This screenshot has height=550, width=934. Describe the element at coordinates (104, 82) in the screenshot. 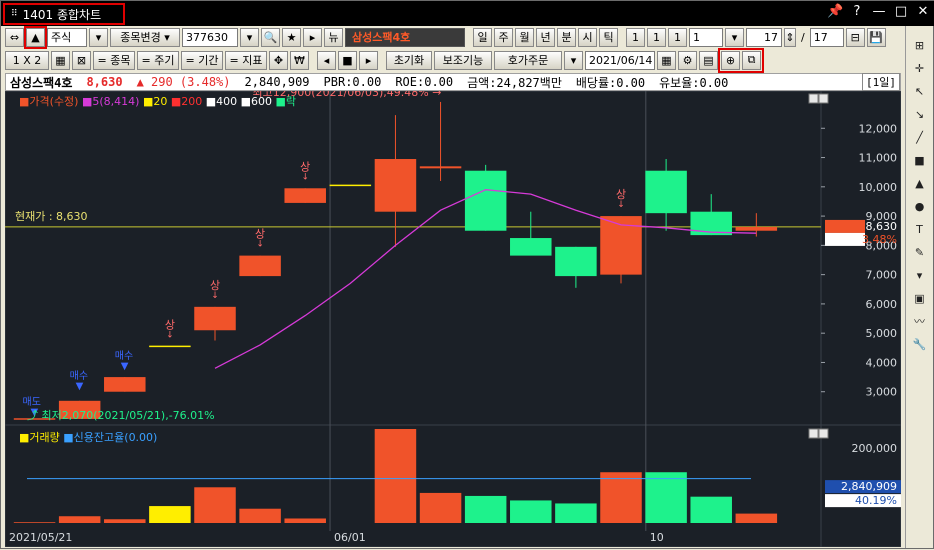

I see `info-price: 8,630` at that location.